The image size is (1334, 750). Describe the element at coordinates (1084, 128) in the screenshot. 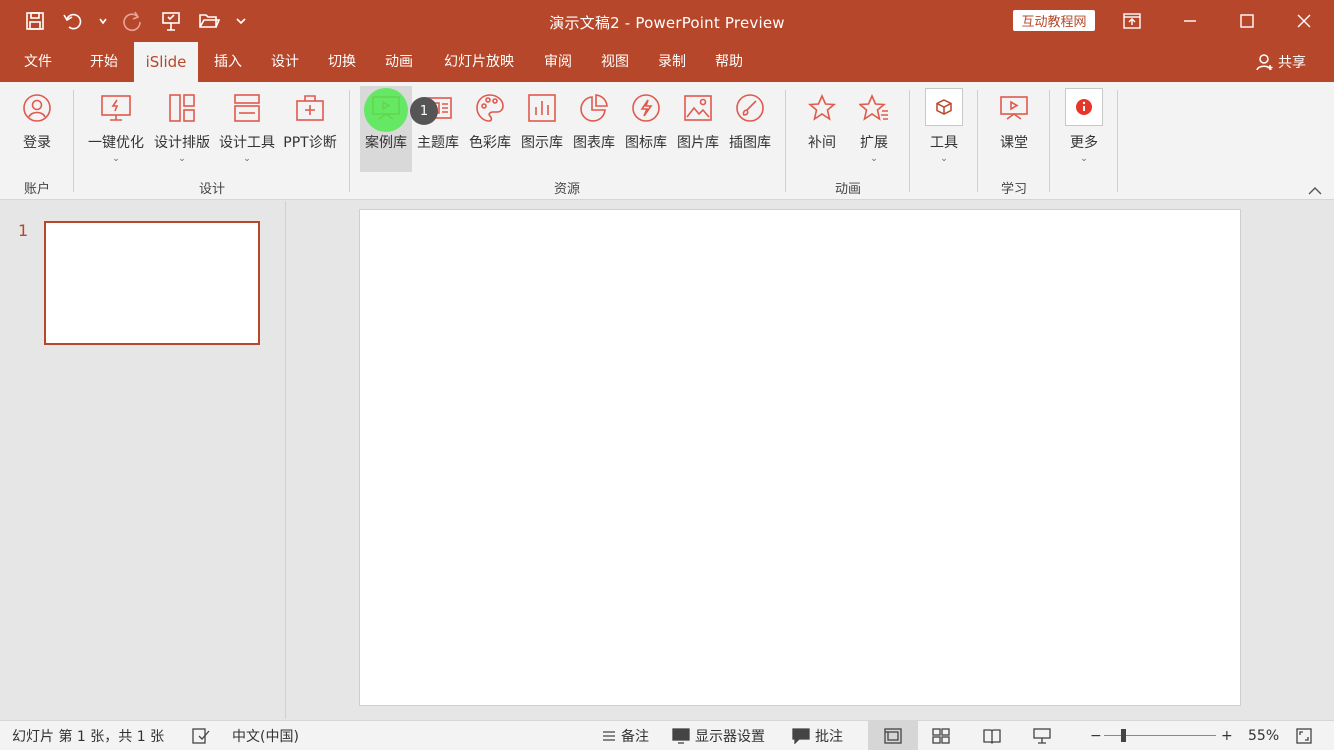

I see `more-button: 更多 ⌄` at that location.